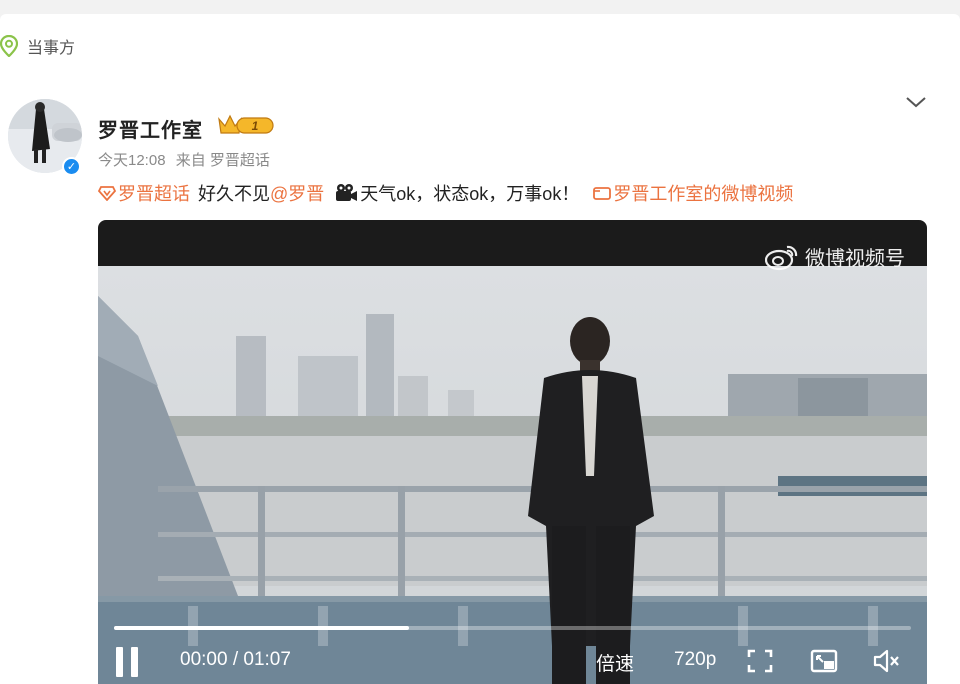  Describe the element at coordinates (602, 193) in the screenshot. I see `video-link-icon` at that location.